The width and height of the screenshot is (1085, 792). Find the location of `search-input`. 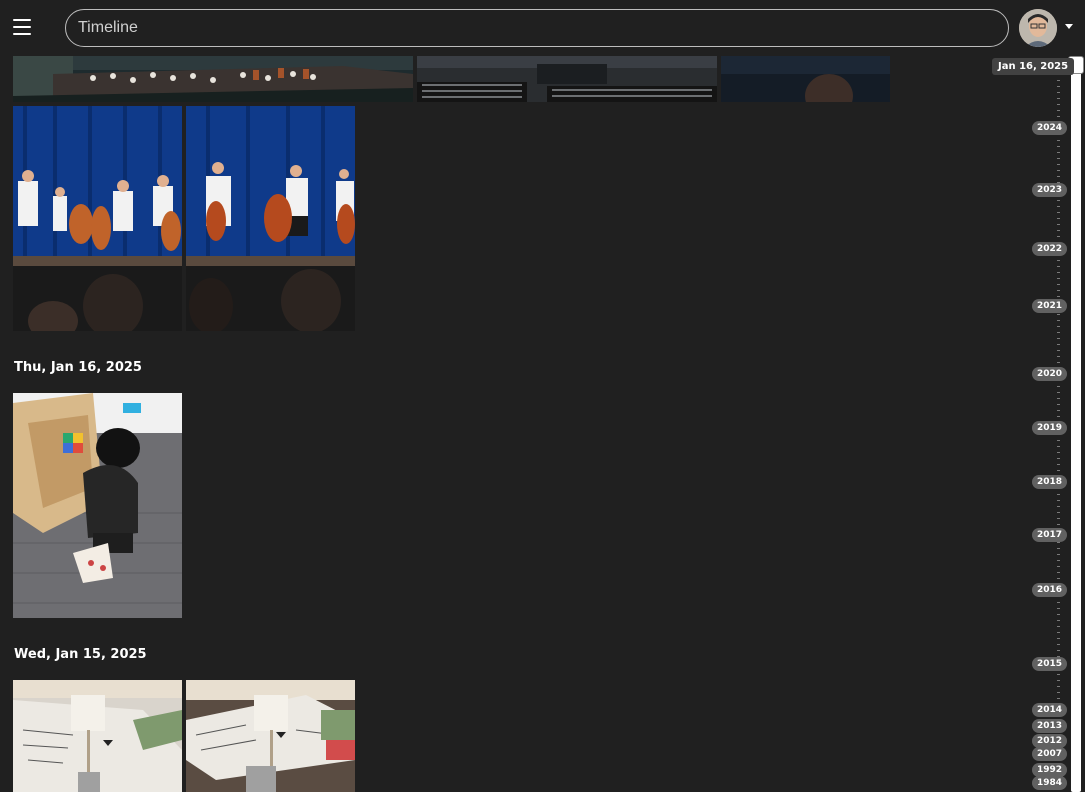

search-input is located at coordinates (528, 28).